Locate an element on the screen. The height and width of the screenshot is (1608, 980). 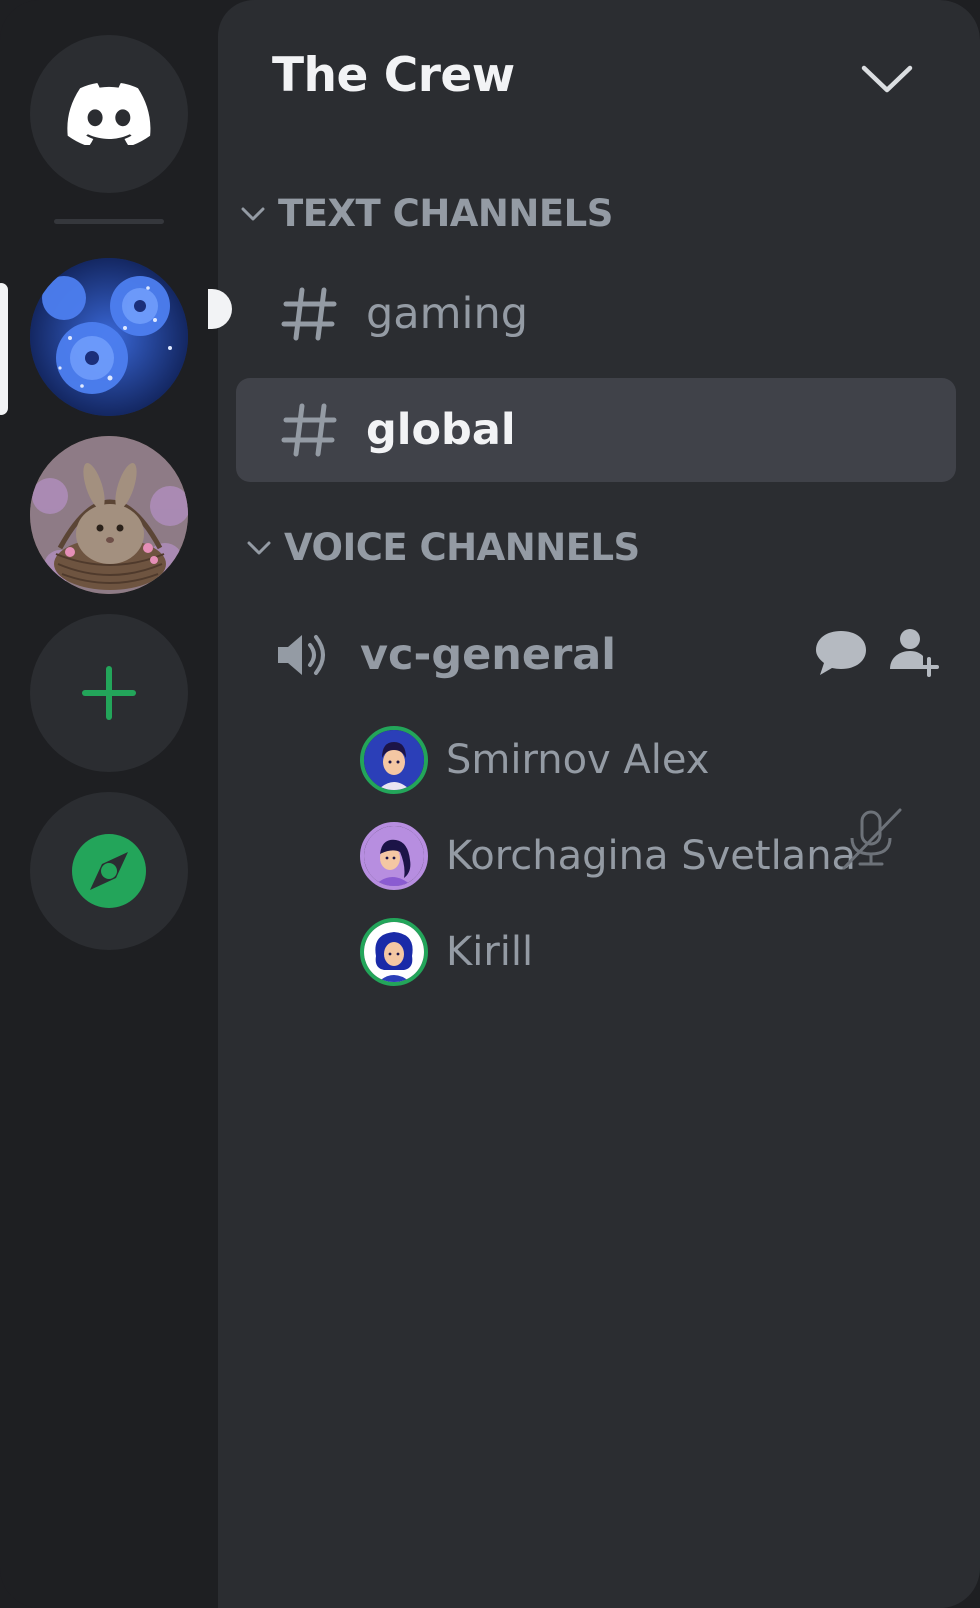
text-channels-category: TEXT CHANNELS is located at coordinates (425, 213).